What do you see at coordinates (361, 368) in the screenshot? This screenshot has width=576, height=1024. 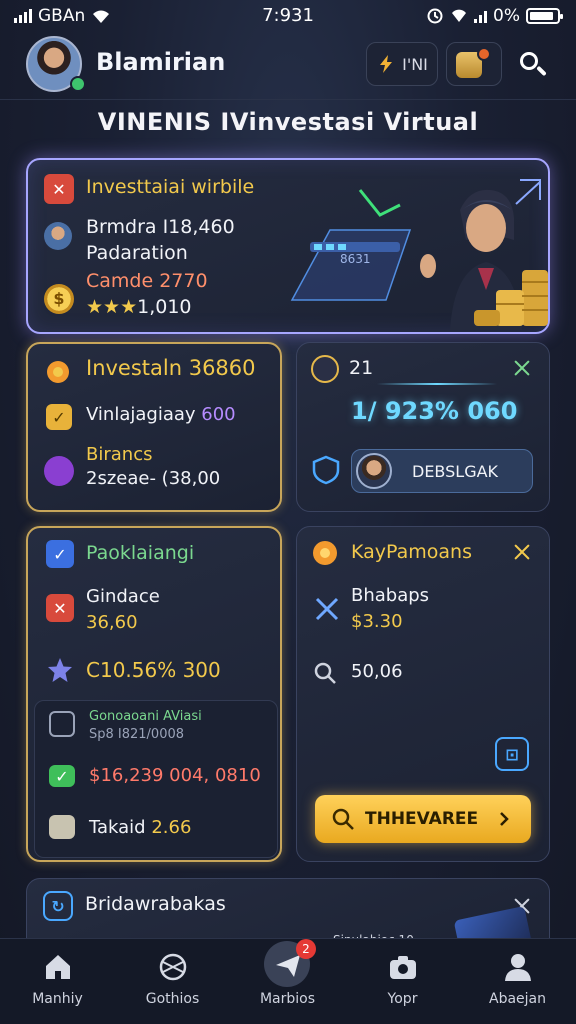 I see `stats-label: 21` at bounding box center [361, 368].